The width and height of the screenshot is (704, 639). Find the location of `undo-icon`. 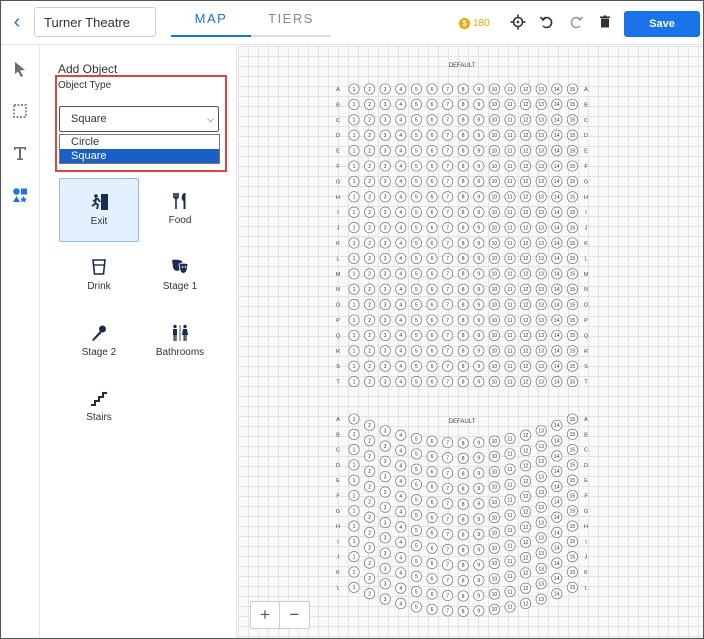

undo-icon is located at coordinates (547, 22).